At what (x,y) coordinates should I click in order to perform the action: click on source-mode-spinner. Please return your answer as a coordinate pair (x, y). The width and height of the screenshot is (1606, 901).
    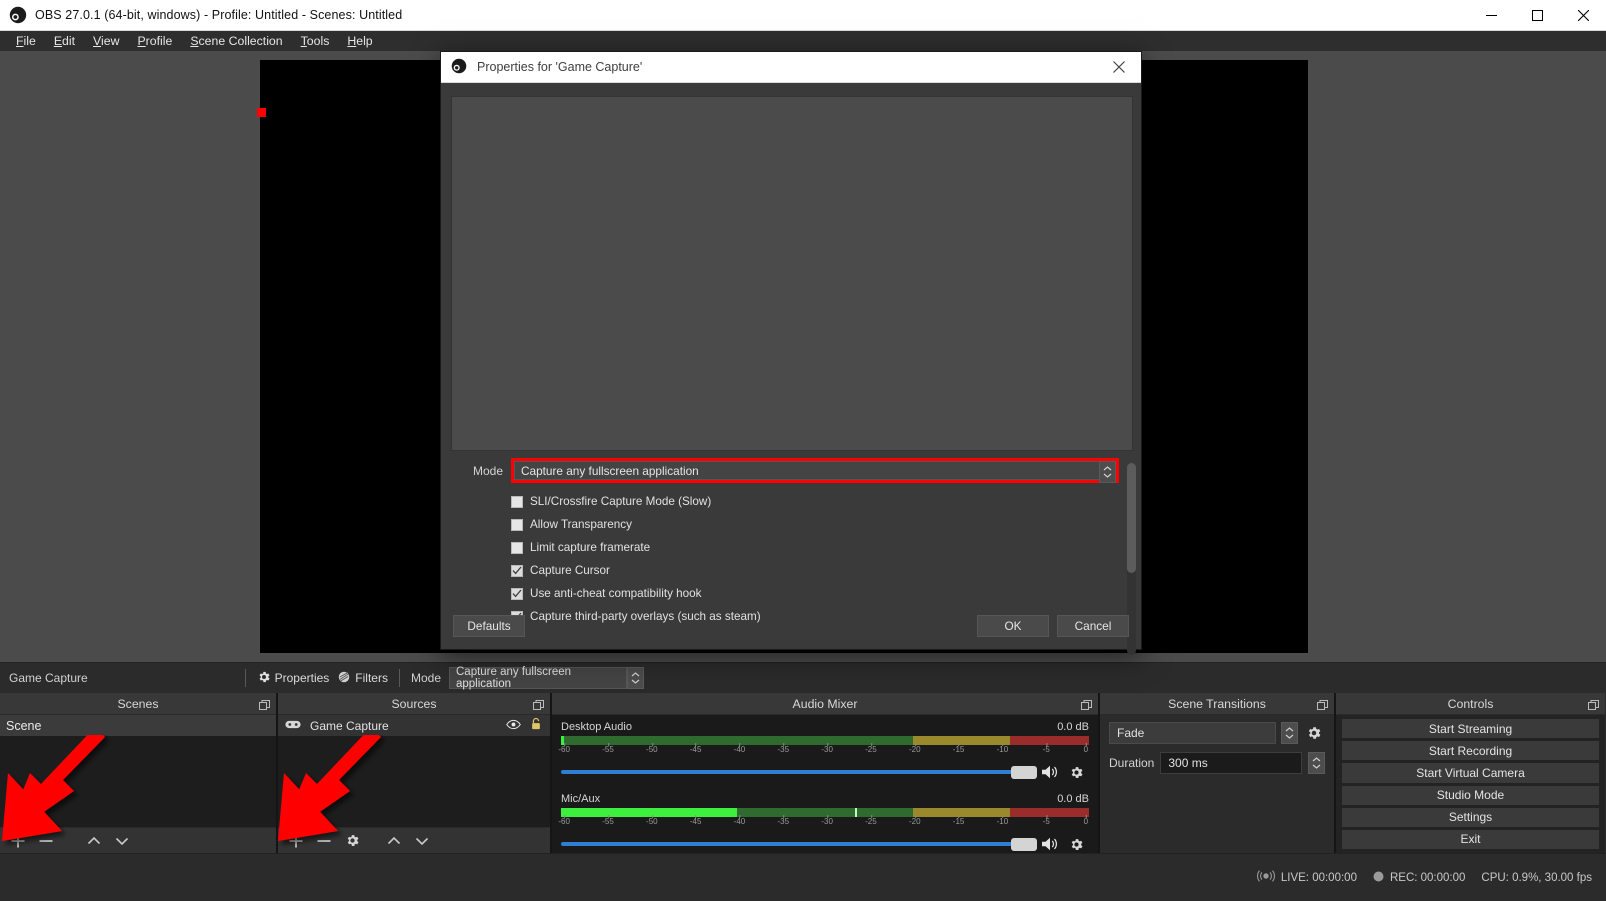
    Looking at the image, I should click on (635, 678).